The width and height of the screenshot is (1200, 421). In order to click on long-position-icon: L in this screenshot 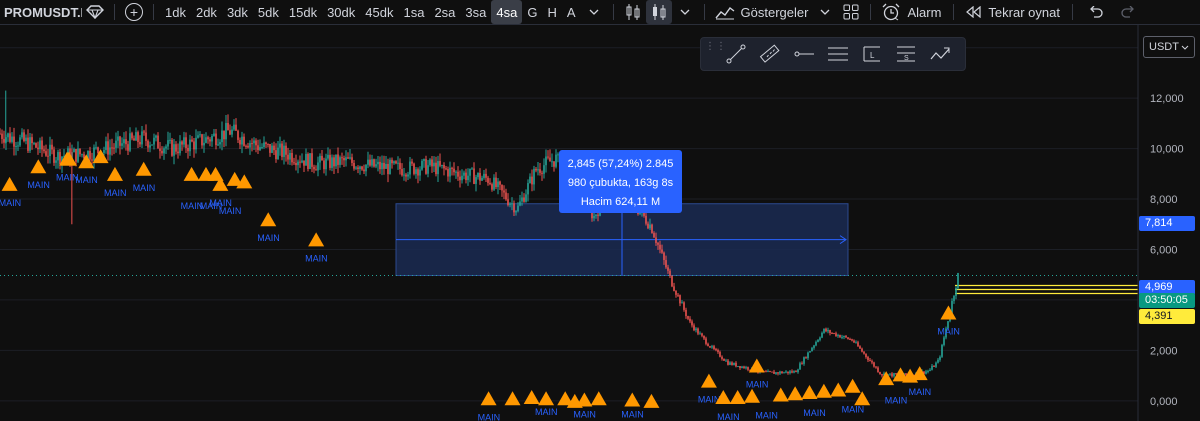, I will do `click(872, 54)`.